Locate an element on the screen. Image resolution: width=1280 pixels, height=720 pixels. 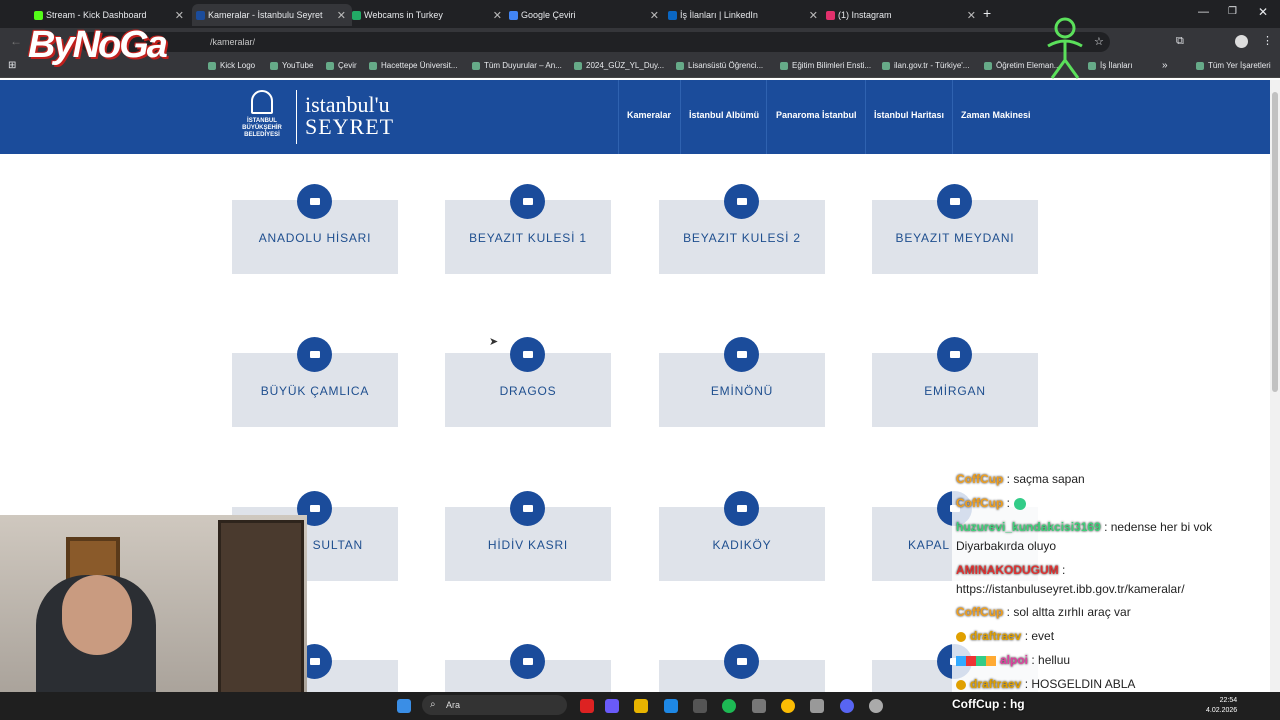
nav-panaroma: Panaroma İstanbul is located at coordinates (816, 115).